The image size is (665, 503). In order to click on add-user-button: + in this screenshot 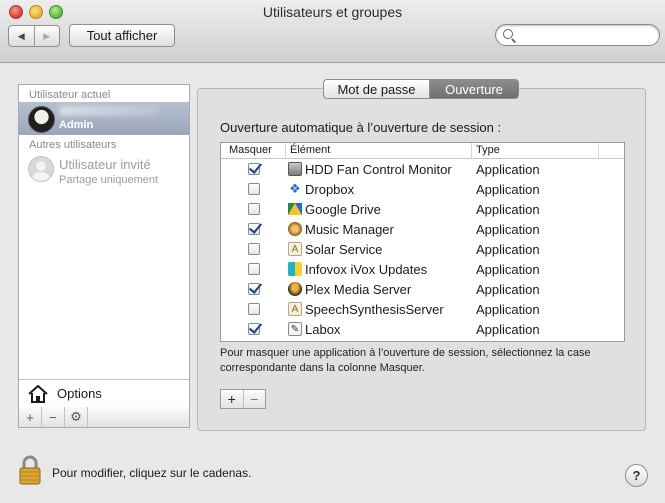, I will do `click(30, 417)`.